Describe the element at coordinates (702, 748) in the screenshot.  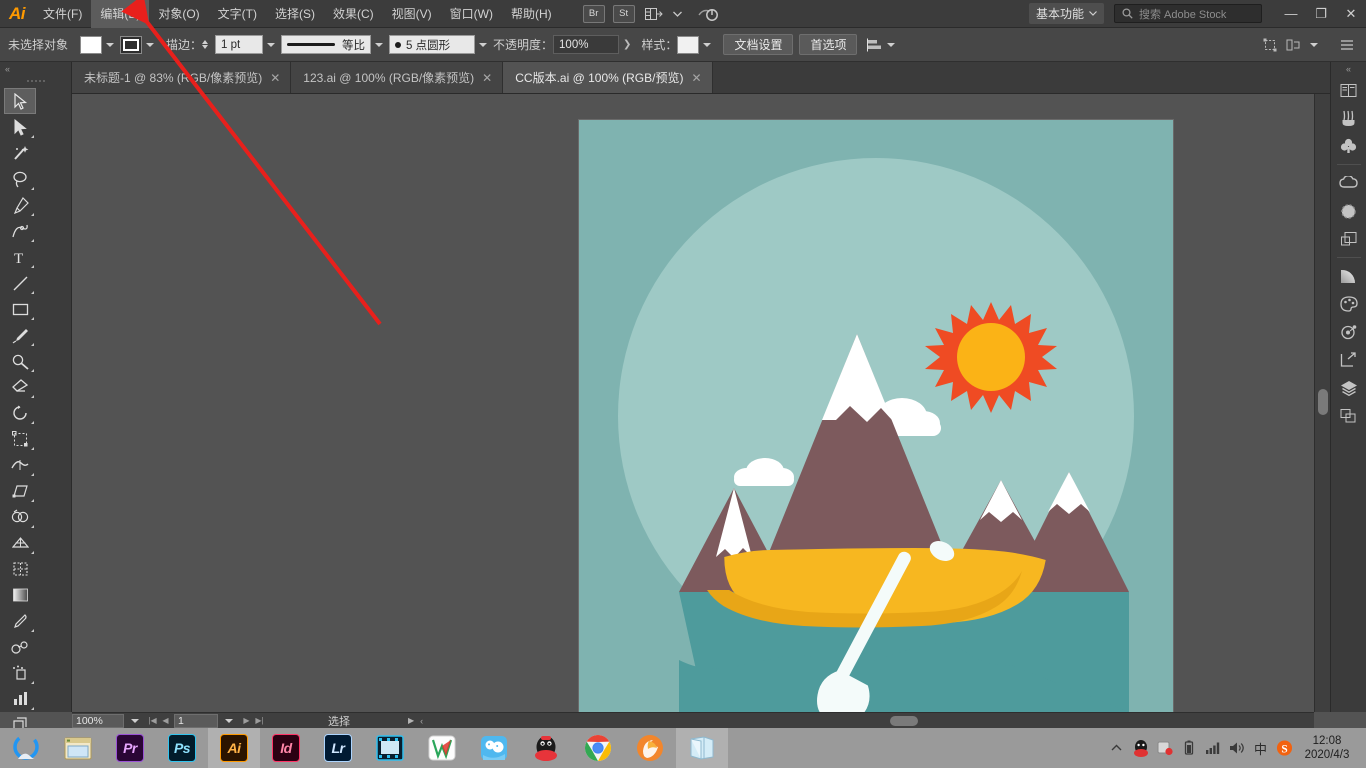
I see `taskbar-notepad-icon` at that location.